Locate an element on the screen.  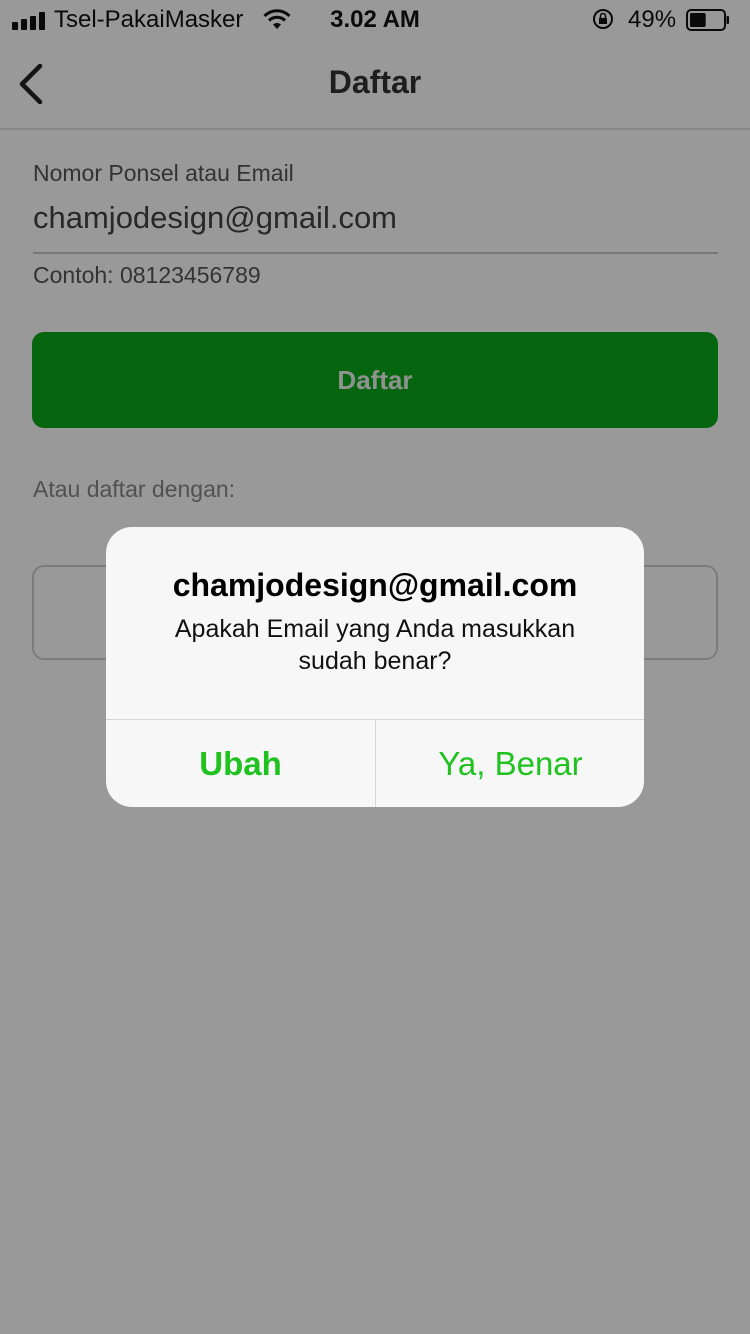
dialog-title: chamjodesign@gmail.com is located at coordinates (375, 585).